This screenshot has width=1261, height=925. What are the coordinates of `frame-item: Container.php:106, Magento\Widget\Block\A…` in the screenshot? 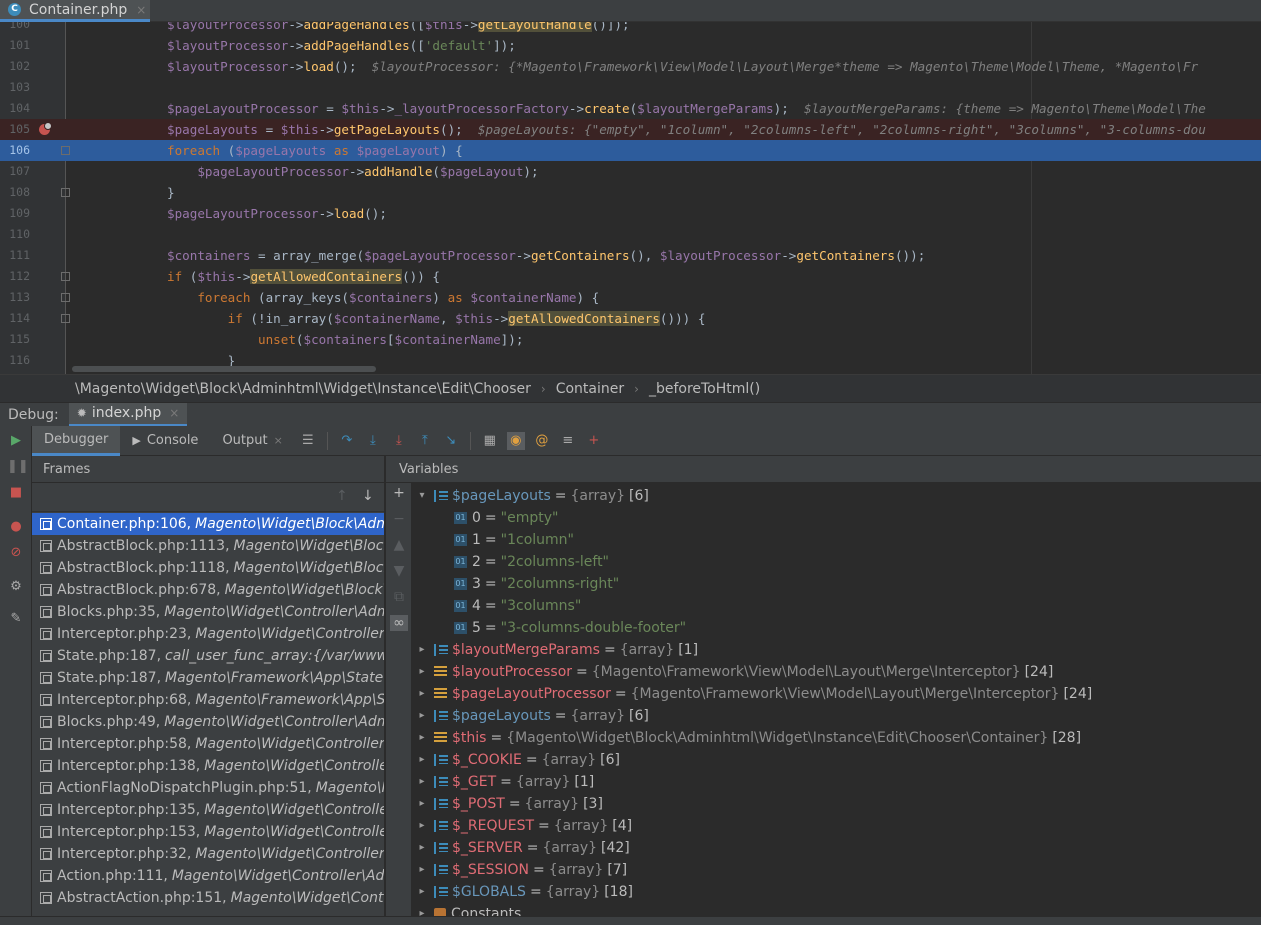 It's located at (208, 524).